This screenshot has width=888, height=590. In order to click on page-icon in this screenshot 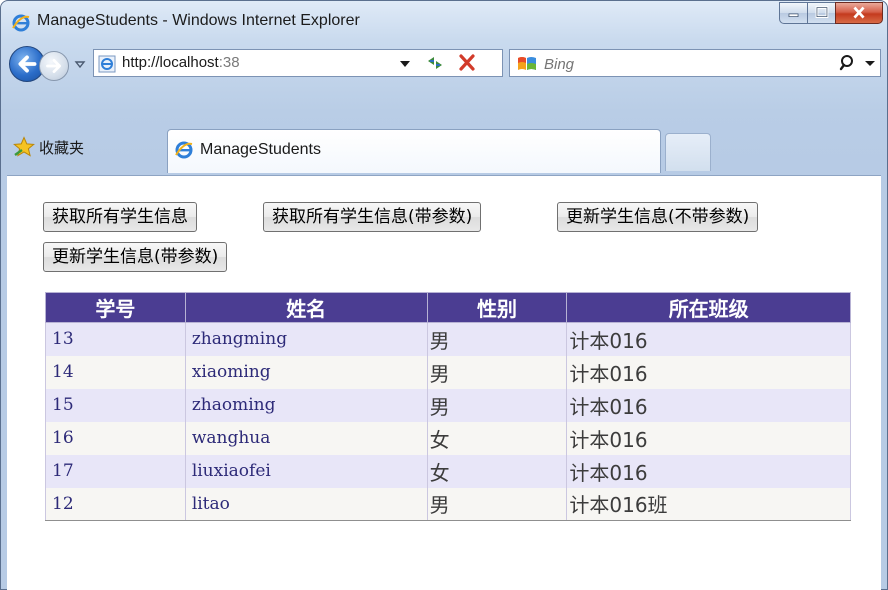, I will do `click(107, 64)`.